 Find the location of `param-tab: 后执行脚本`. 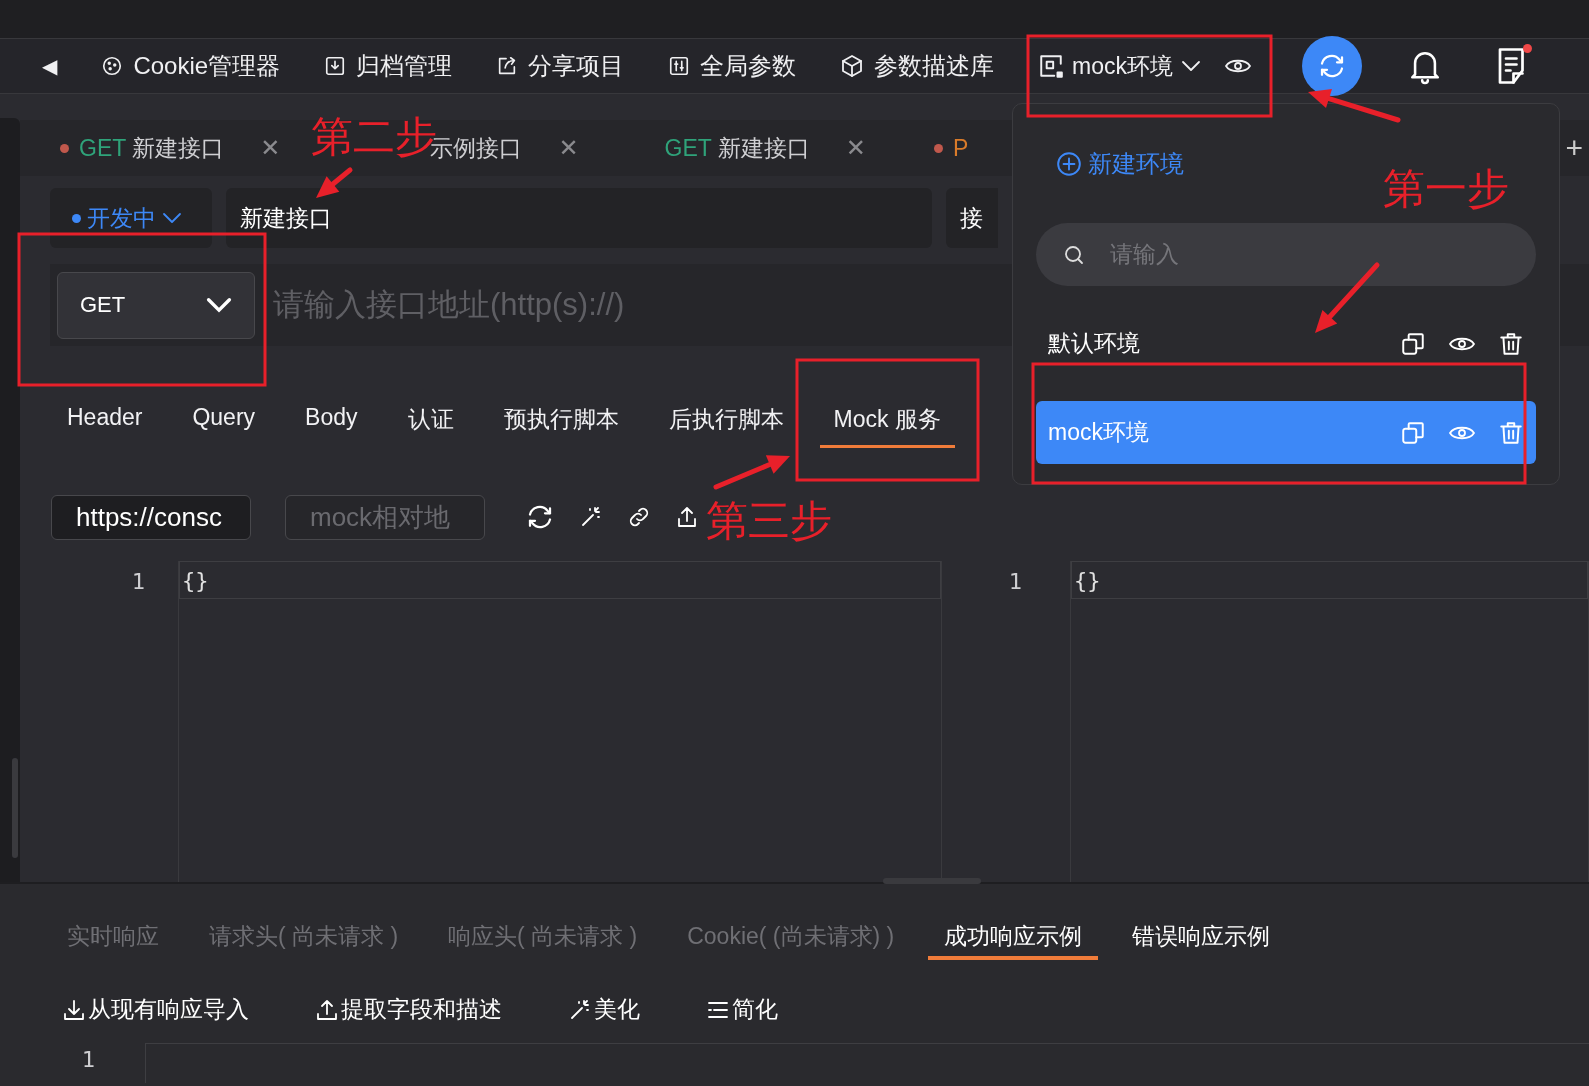

param-tab: 后执行脚本 is located at coordinates (726, 426).